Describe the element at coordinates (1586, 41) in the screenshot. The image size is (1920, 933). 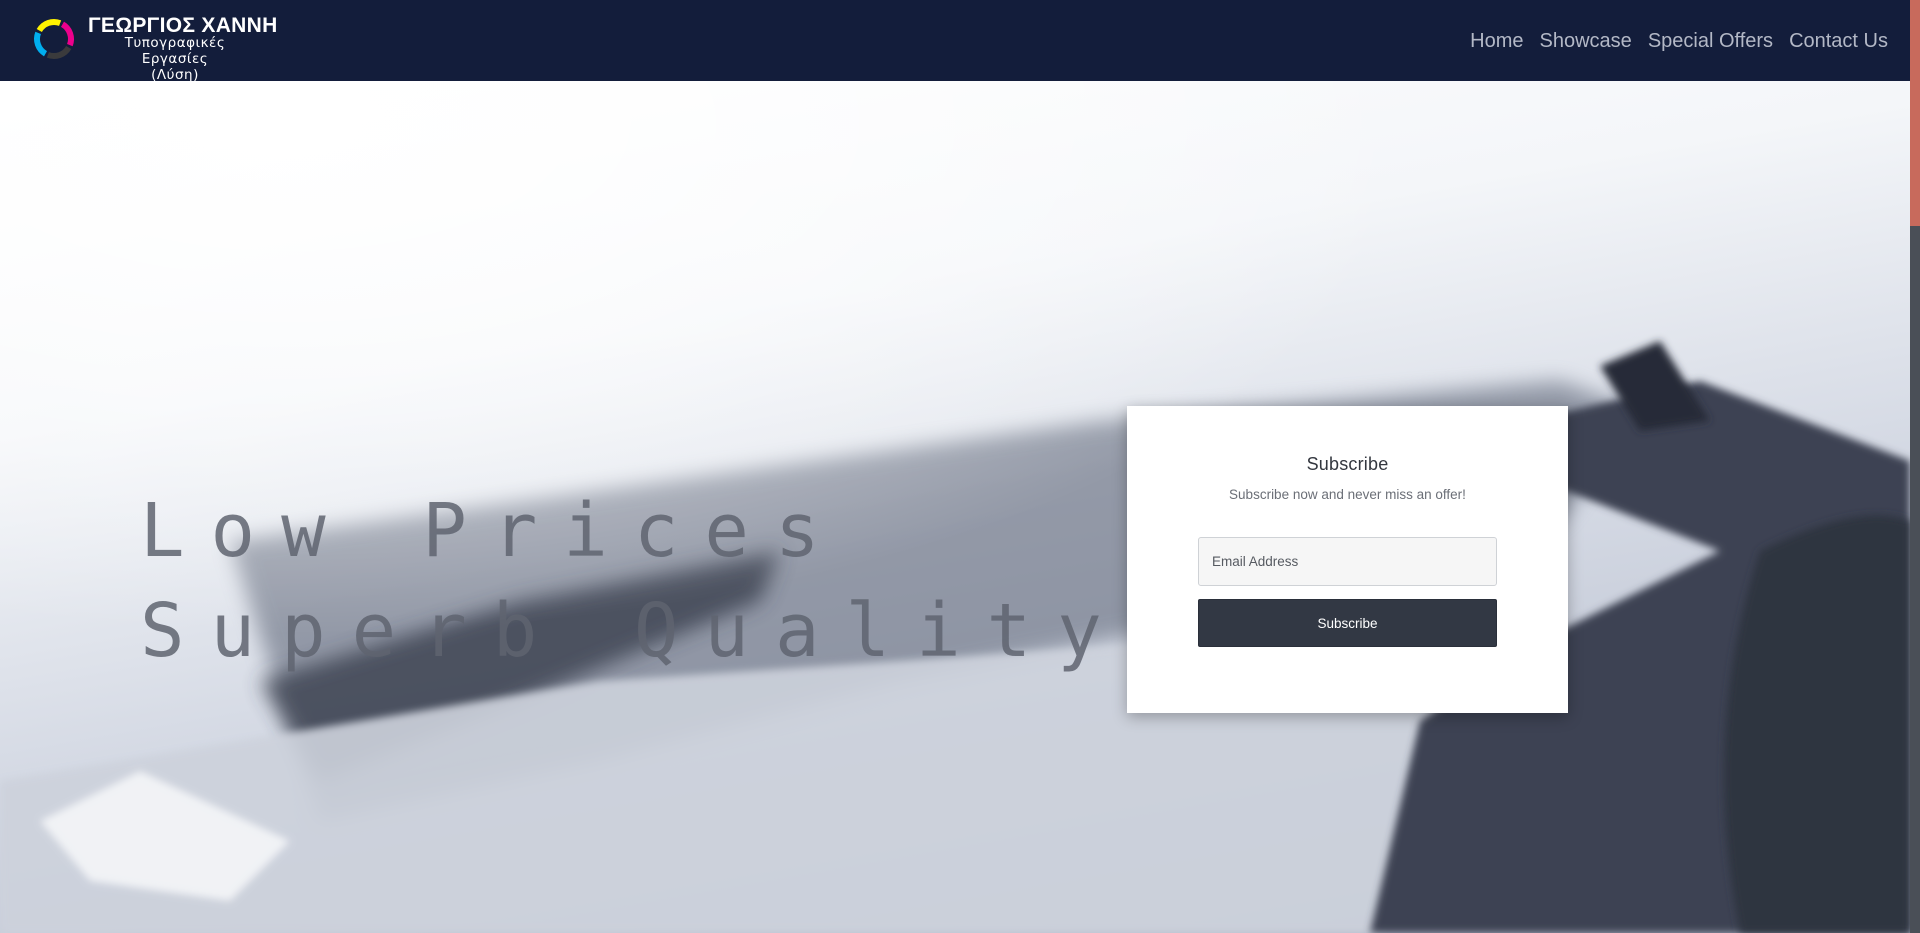
I see `nav-link-showcase: Showcase` at that location.